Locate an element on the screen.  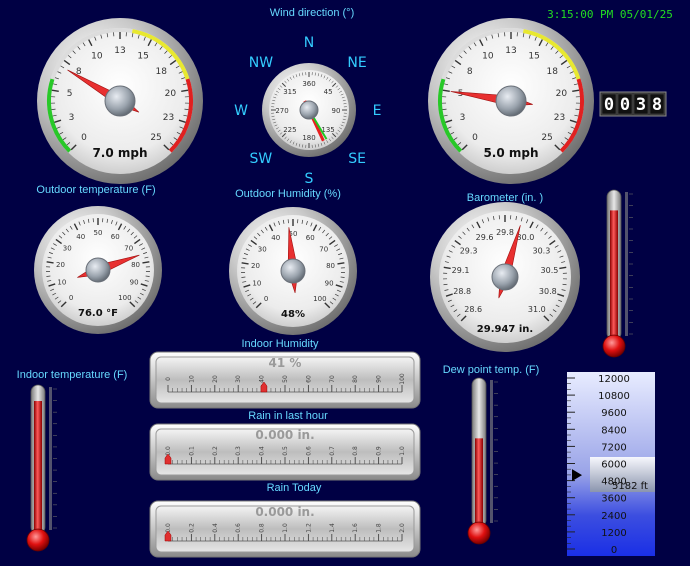
tick-label: 28.6 is located at coordinates (473, 309).